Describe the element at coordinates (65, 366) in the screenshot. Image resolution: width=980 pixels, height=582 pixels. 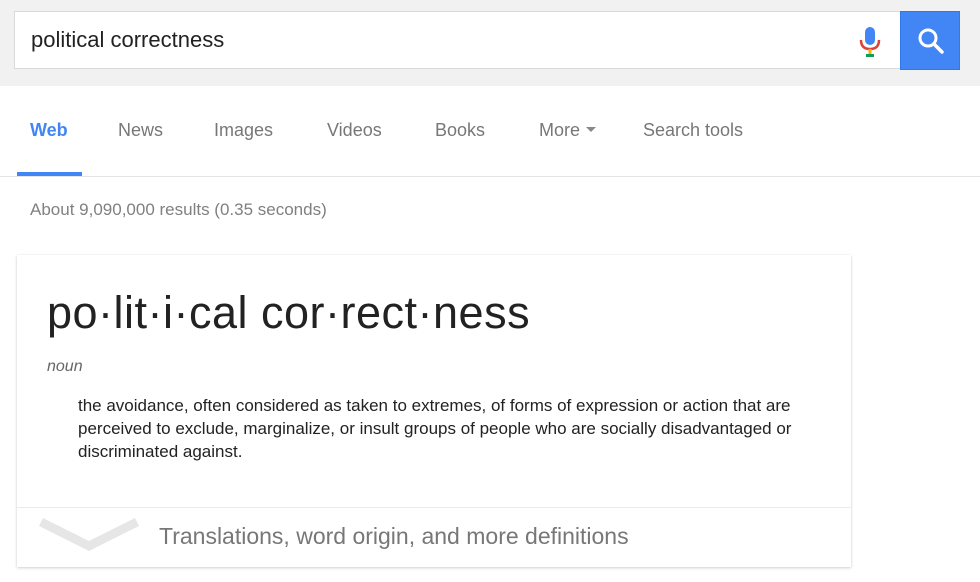
I see `part-of-speech: noun` at that location.